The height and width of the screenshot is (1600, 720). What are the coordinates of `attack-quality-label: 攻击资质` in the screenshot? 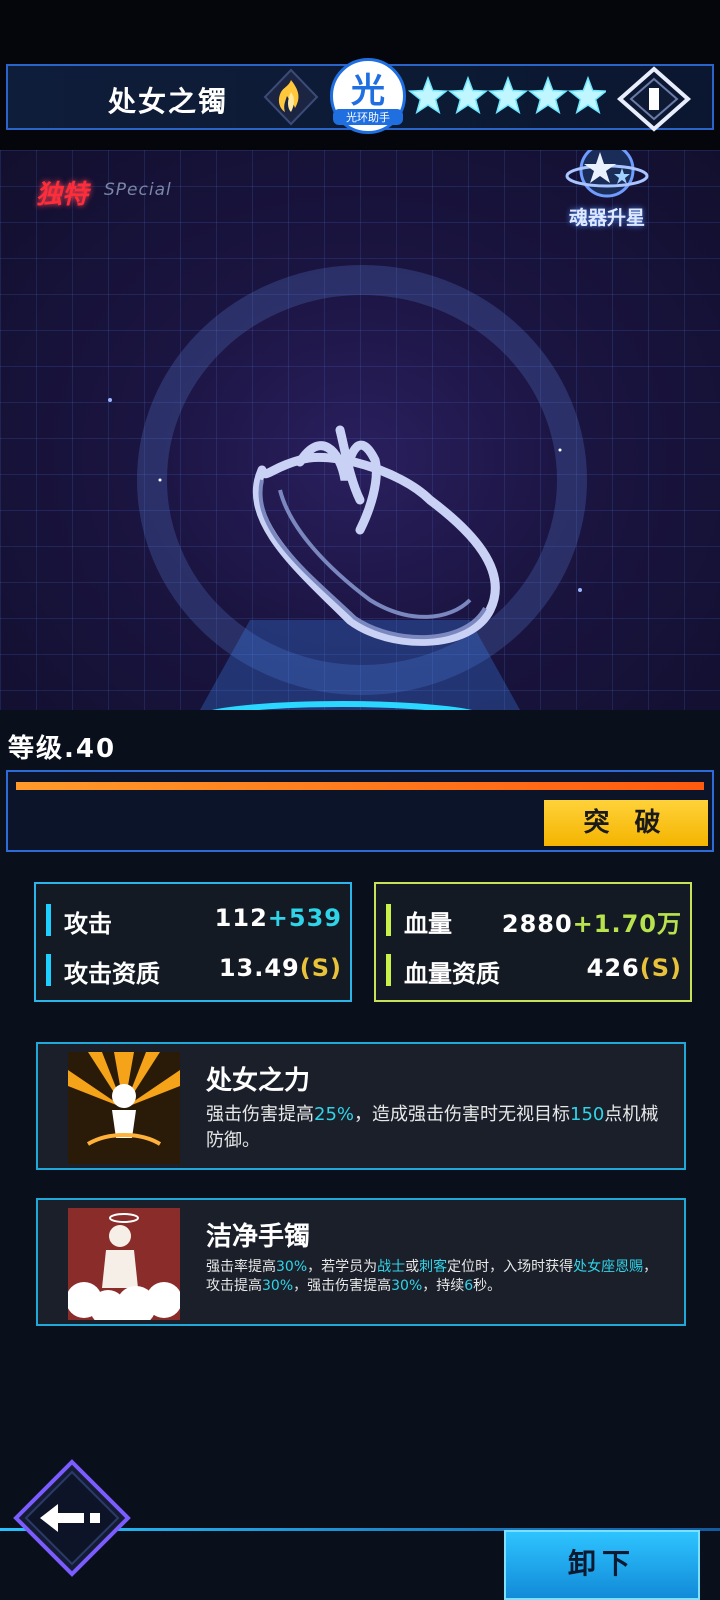 It's located at (112, 974).